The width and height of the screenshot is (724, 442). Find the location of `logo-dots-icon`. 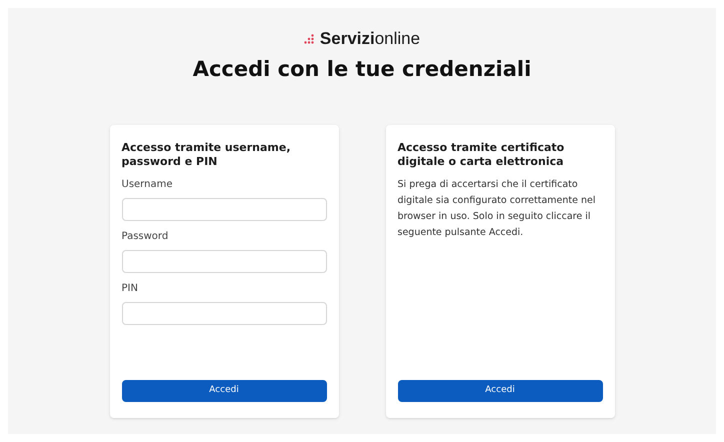

logo-dots-icon is located at coordinates (310, 39).